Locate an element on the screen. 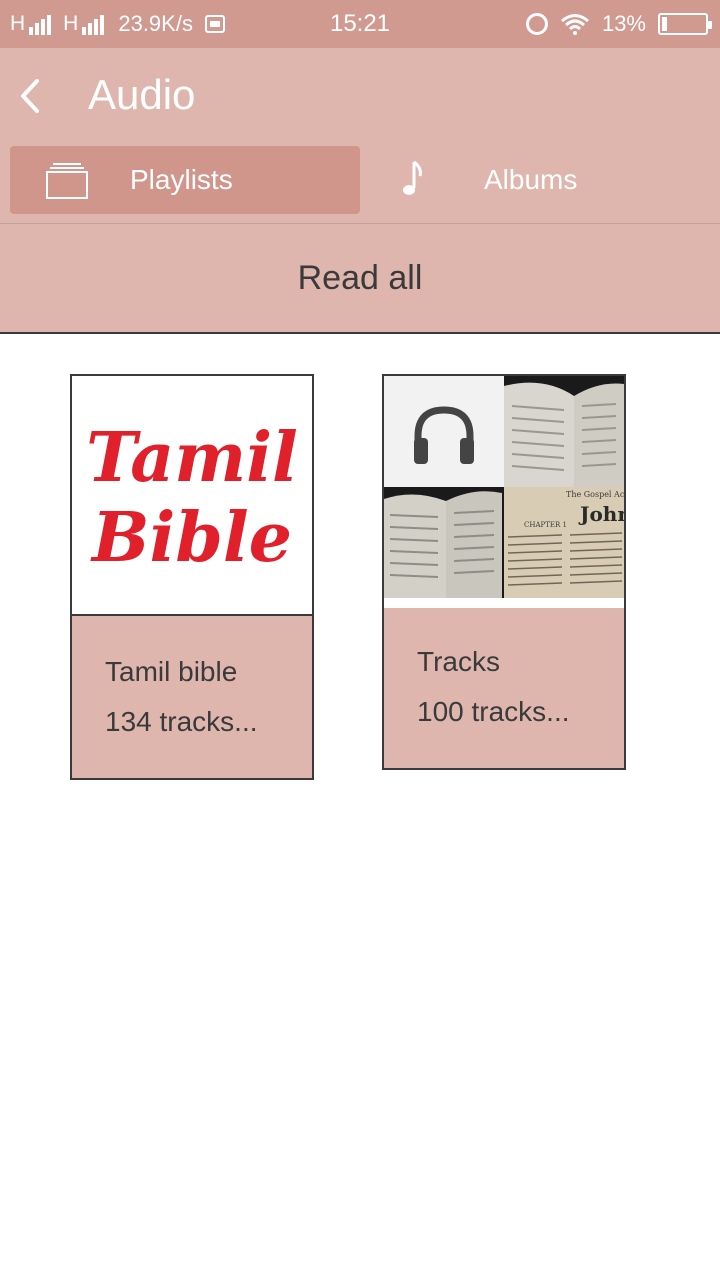  read-all-button: Read all is located at coordinates (360, 279).